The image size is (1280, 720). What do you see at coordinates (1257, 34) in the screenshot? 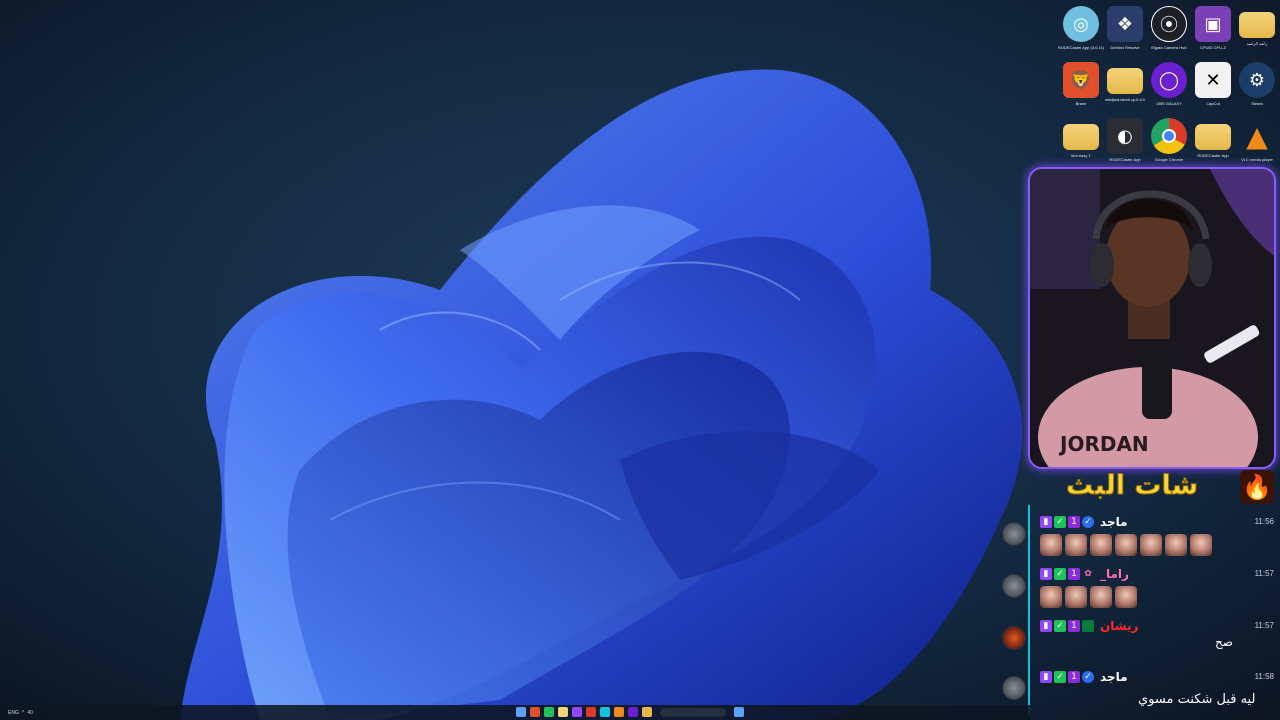
I see `desktop-icon: راشد الرشيد` at bounding box center [1257, 34].